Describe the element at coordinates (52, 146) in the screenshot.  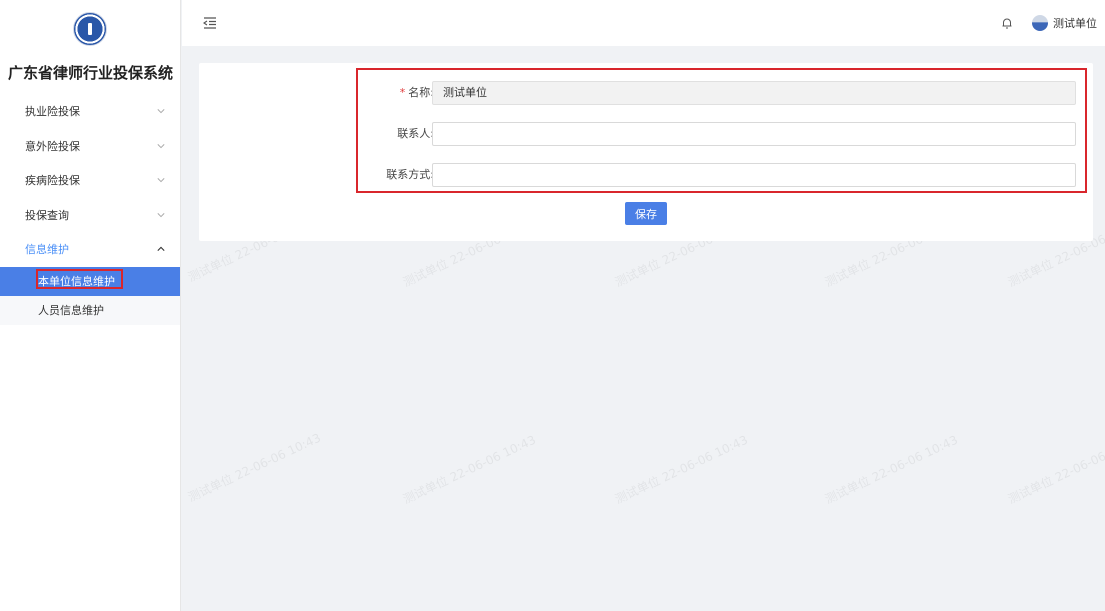
I see `sidebar-item-label: 意外险投保` at that location.